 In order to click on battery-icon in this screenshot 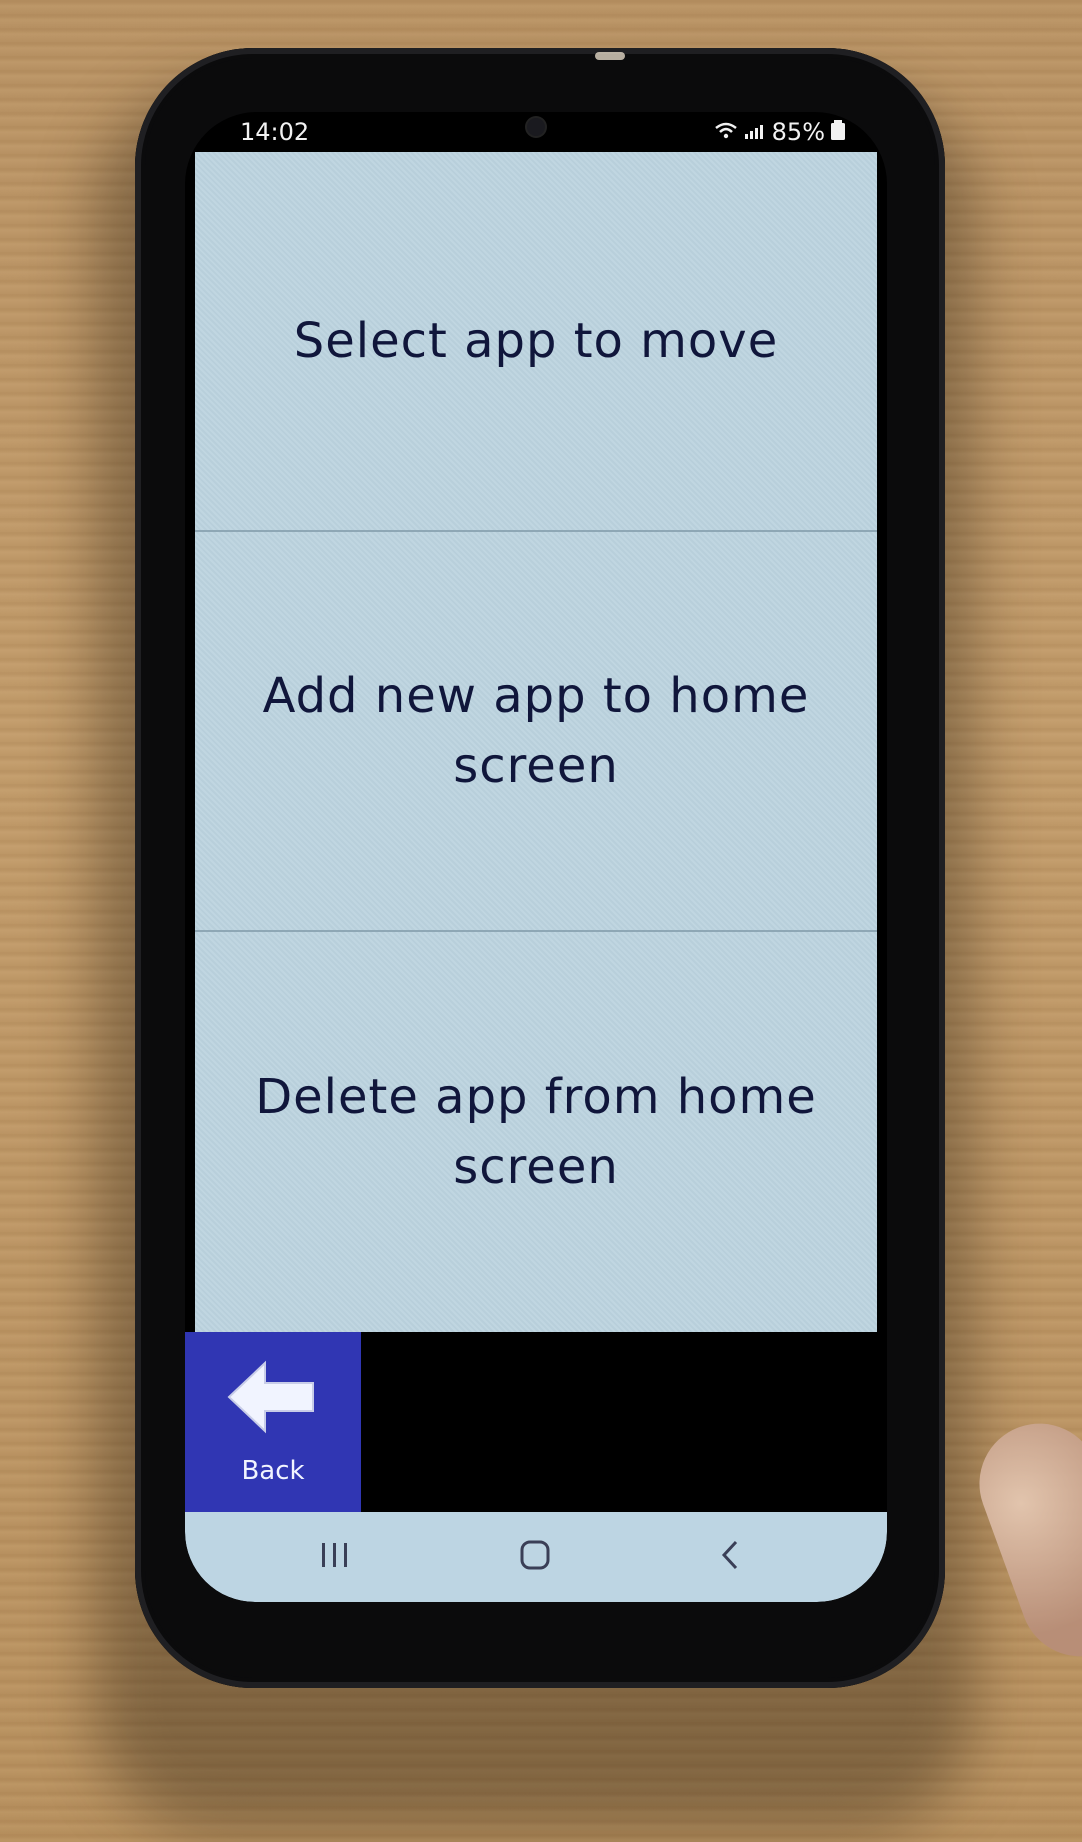, I will do `click(838, 132)`.